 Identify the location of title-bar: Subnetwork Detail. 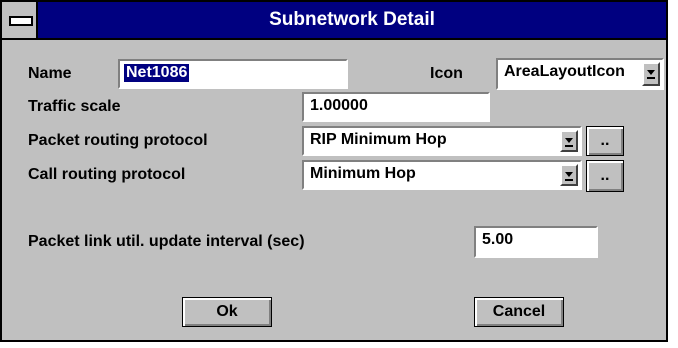
(334, 21).